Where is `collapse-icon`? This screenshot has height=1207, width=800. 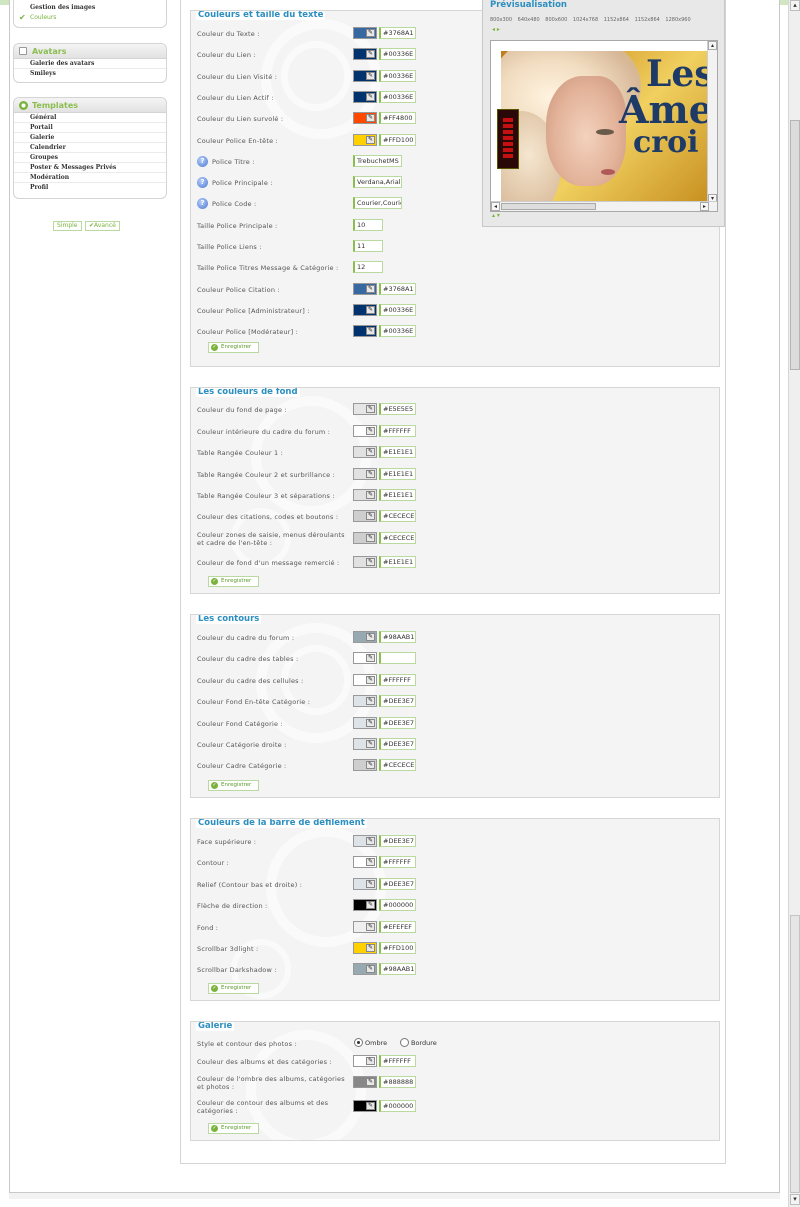 collapse-icon is located at coordinates (23, 51).